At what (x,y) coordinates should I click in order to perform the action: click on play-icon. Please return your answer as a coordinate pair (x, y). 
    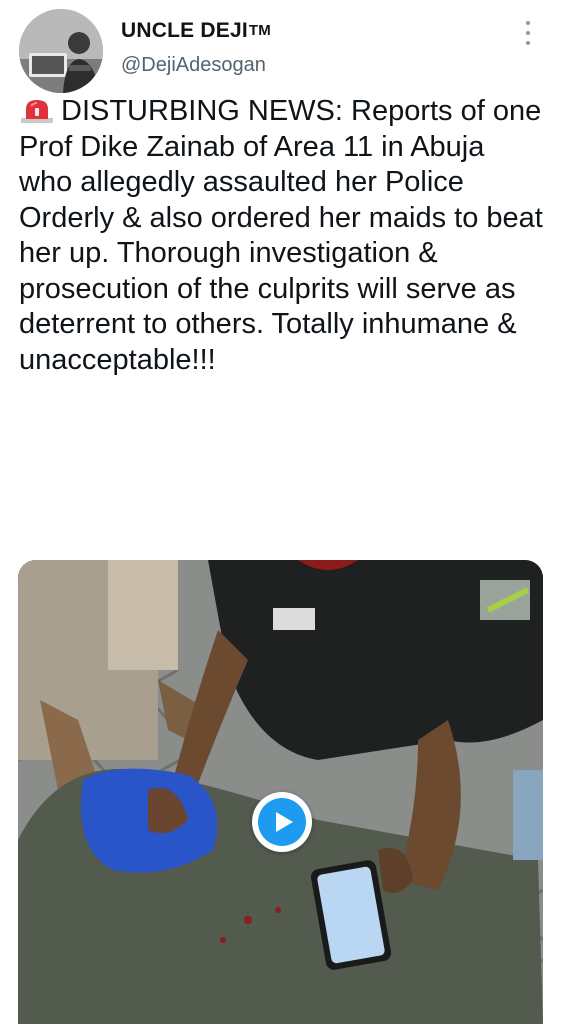
    Looking at the image, I should click on (284, 822).